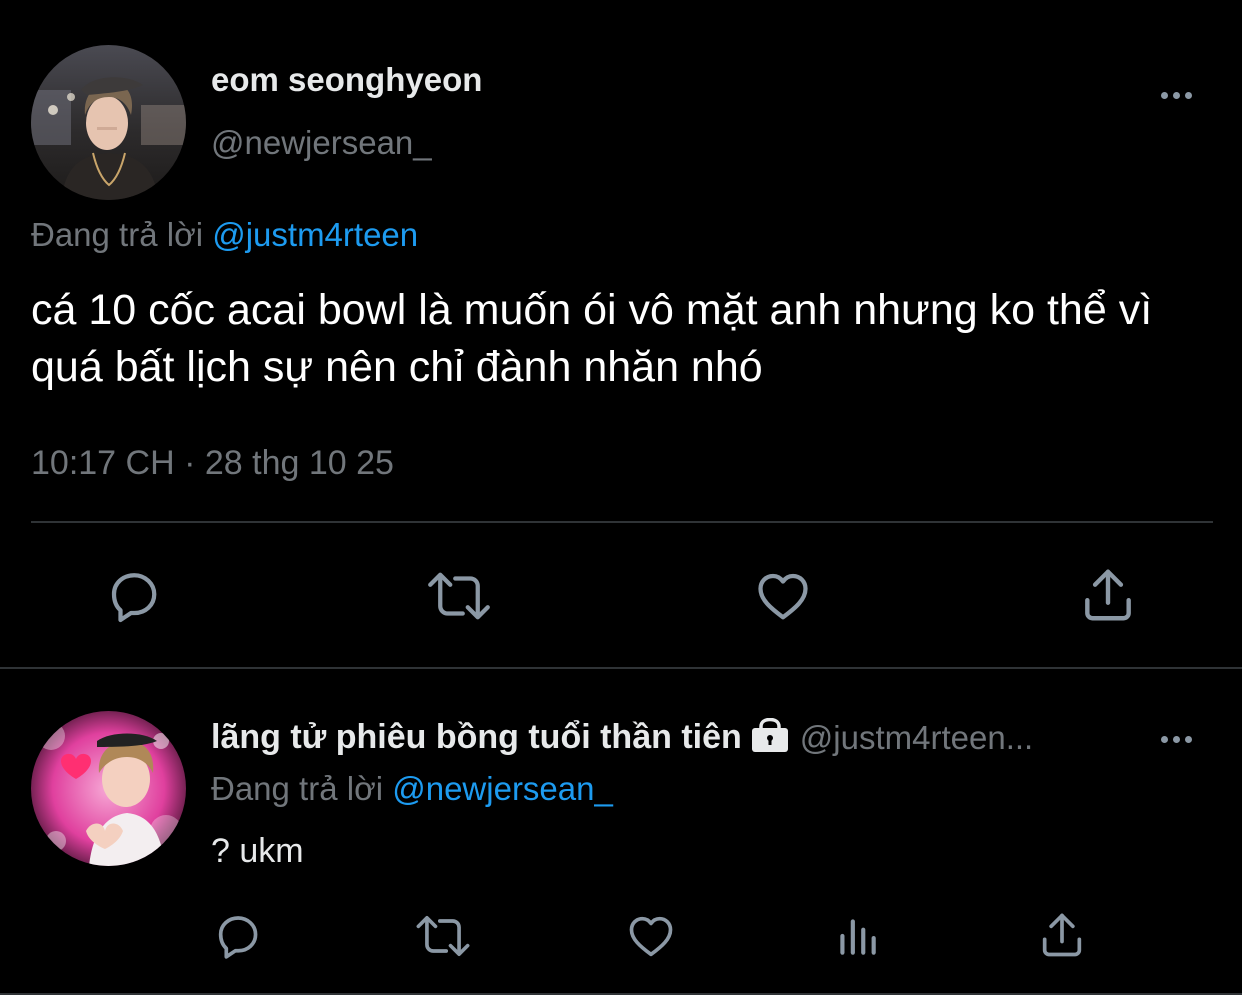 The width and height of the screenshot is (1242, 995). Describe the element at coordinates (257, 851) in the screenshot. I see `reply-text: ? ukm` at that location.